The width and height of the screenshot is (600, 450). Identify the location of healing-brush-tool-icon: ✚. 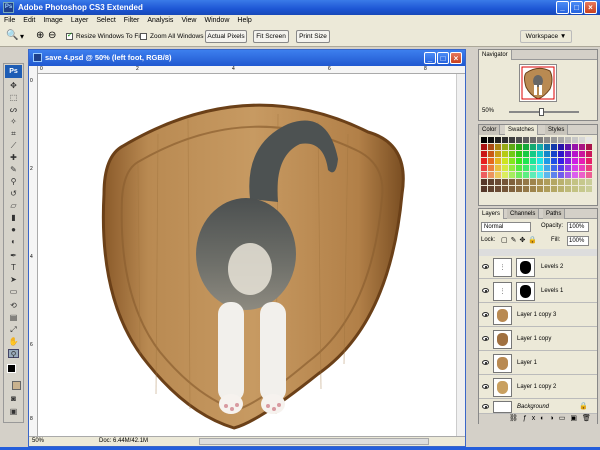
(13, 157).